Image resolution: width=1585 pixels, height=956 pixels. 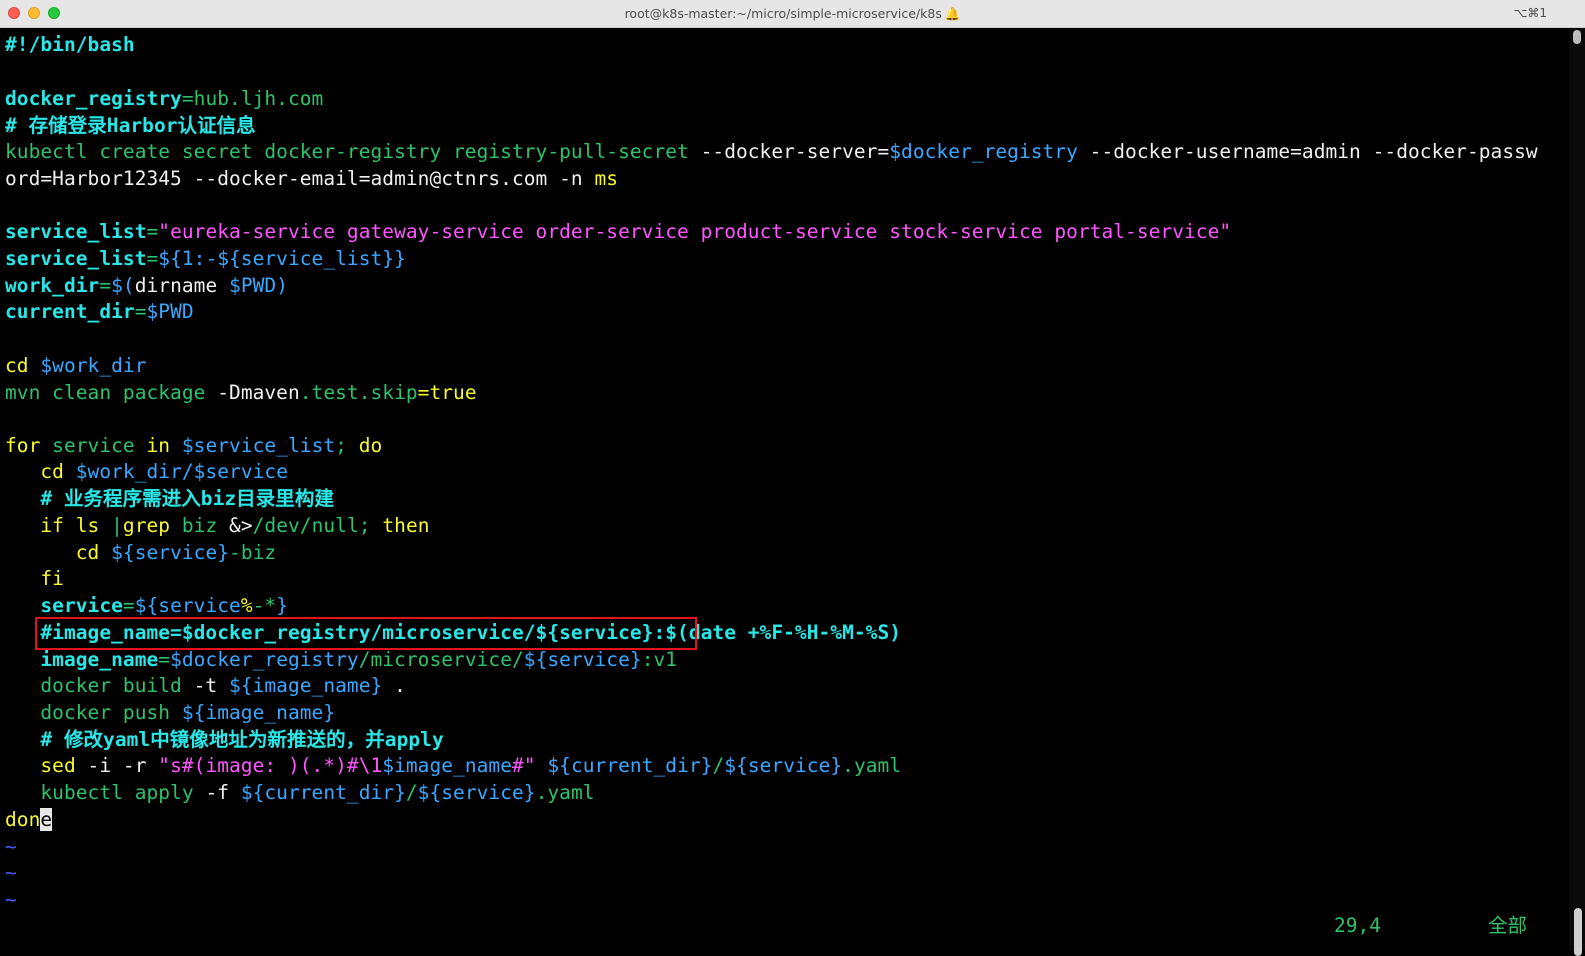 I want to click on scroll-position: 全部, so click(x=1508, y=925).